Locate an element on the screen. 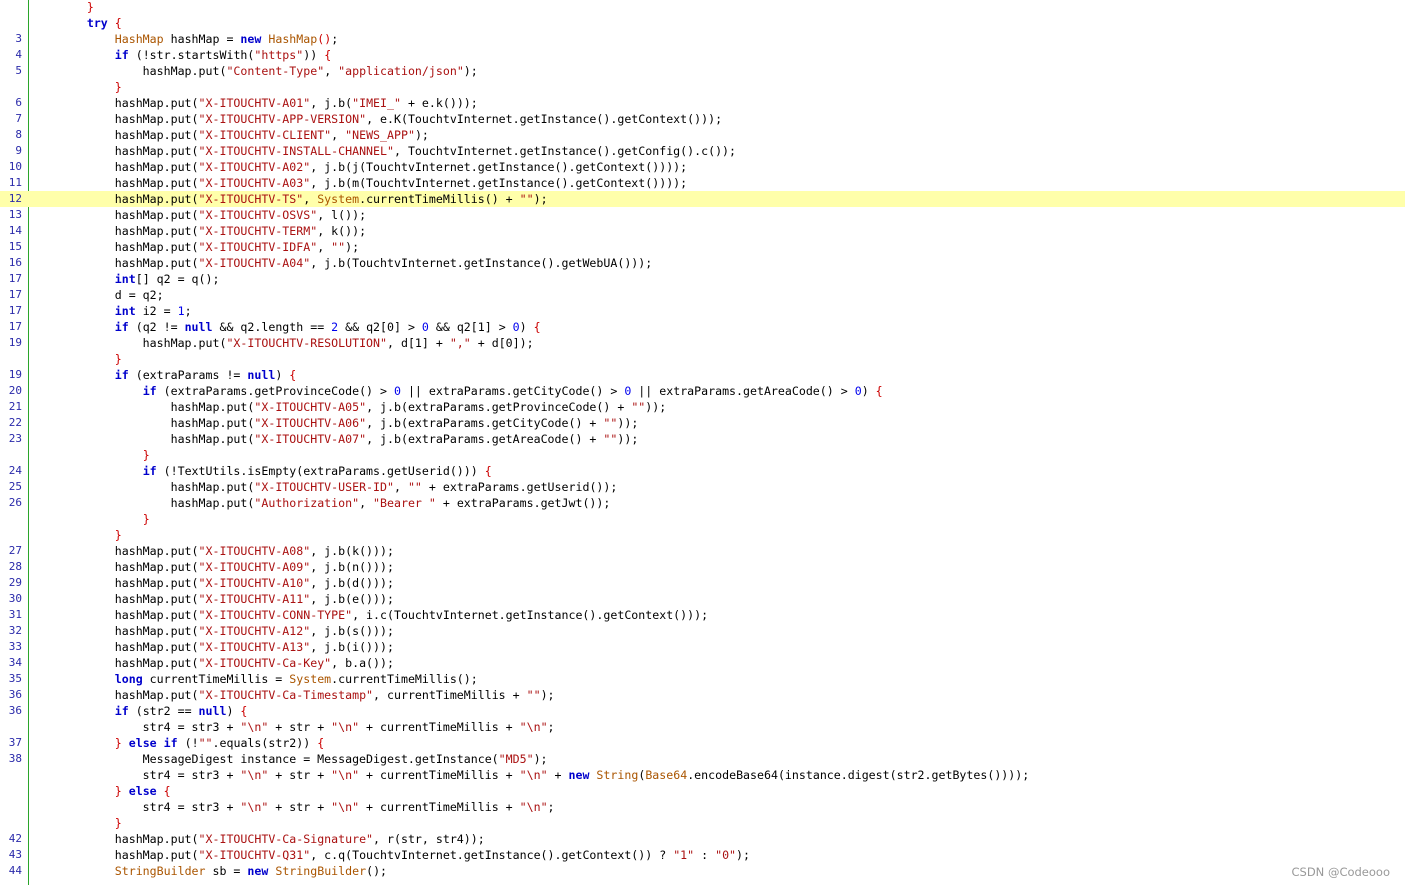  code-line: 36 if (str2 == null) { is located at coordinates (702, 711).